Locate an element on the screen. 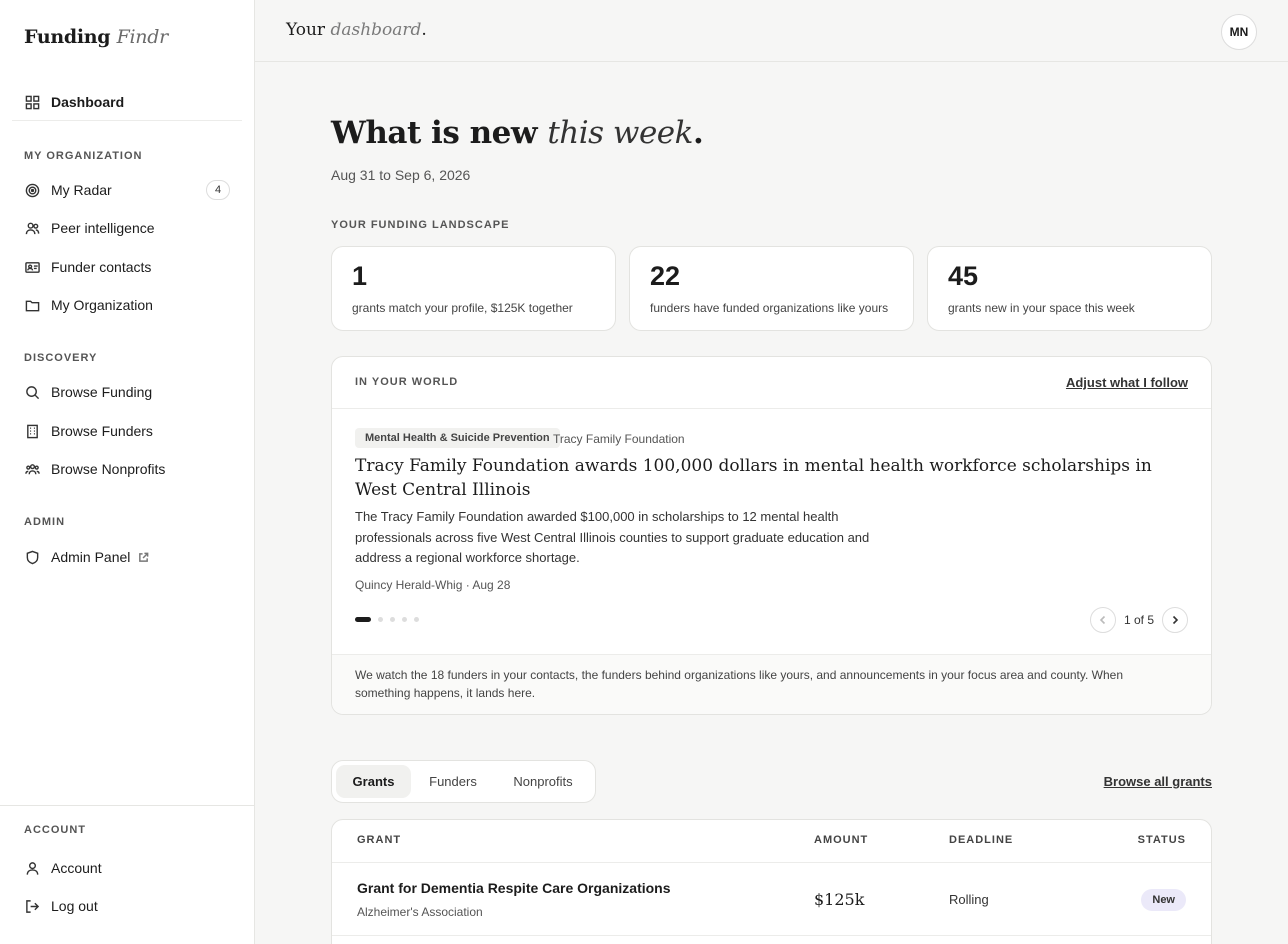 This screenshot has height=944, width=1288. sidebar-item-browse-nonprofits: Browse Nonprofits is located at coordinates (127, 469).